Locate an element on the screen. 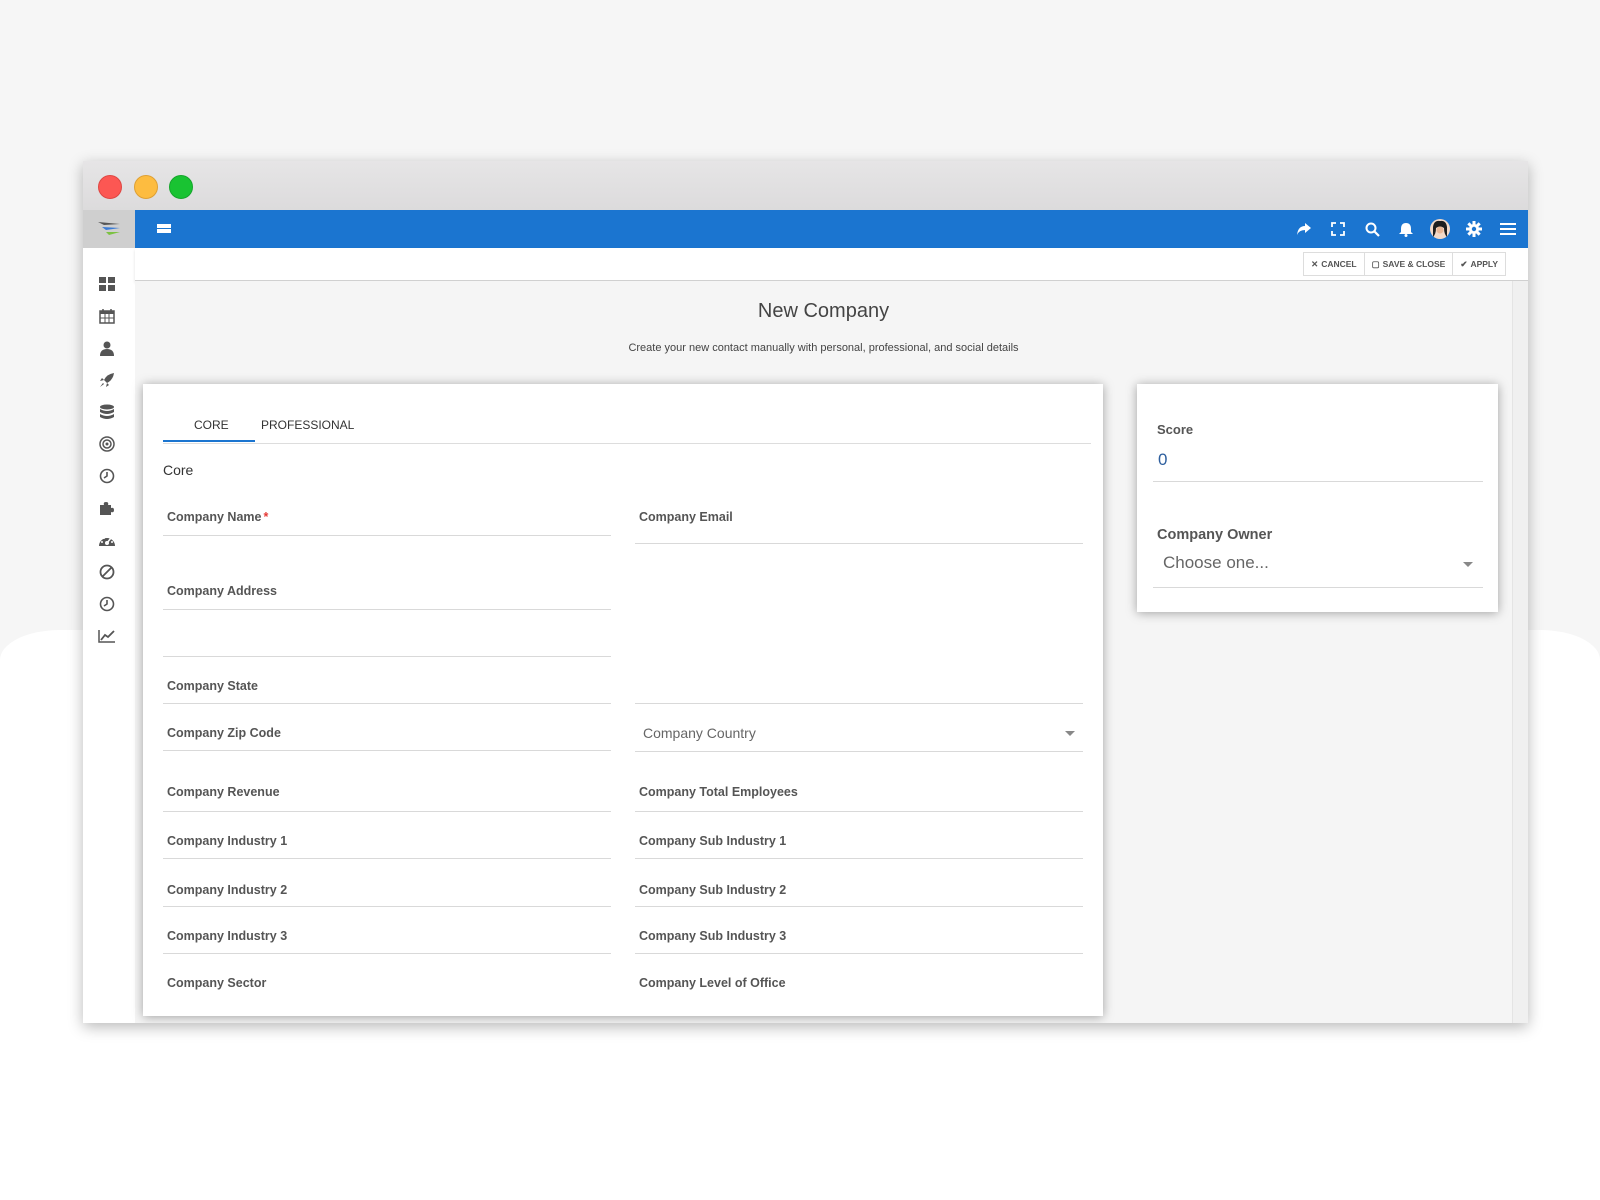  cancel-button: ✕ CANCEL is located at coordinates (1334, 264).